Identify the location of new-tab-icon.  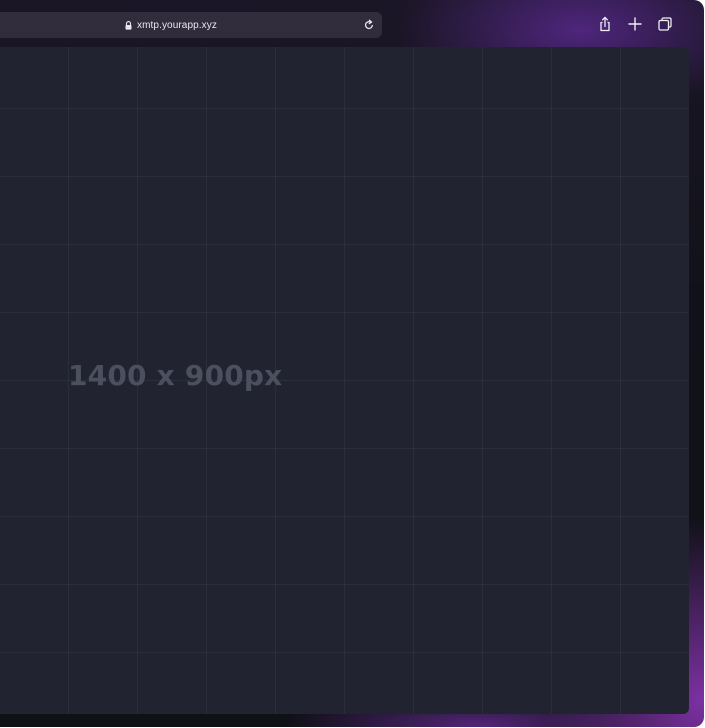
(635, 24).